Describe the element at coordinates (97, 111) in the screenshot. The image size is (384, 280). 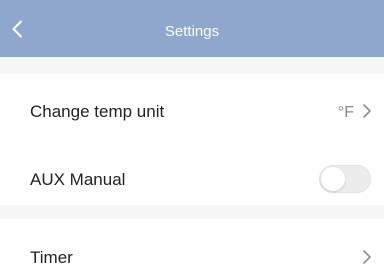
I see `change-temp-unit-label: Change temp unit` at that location.